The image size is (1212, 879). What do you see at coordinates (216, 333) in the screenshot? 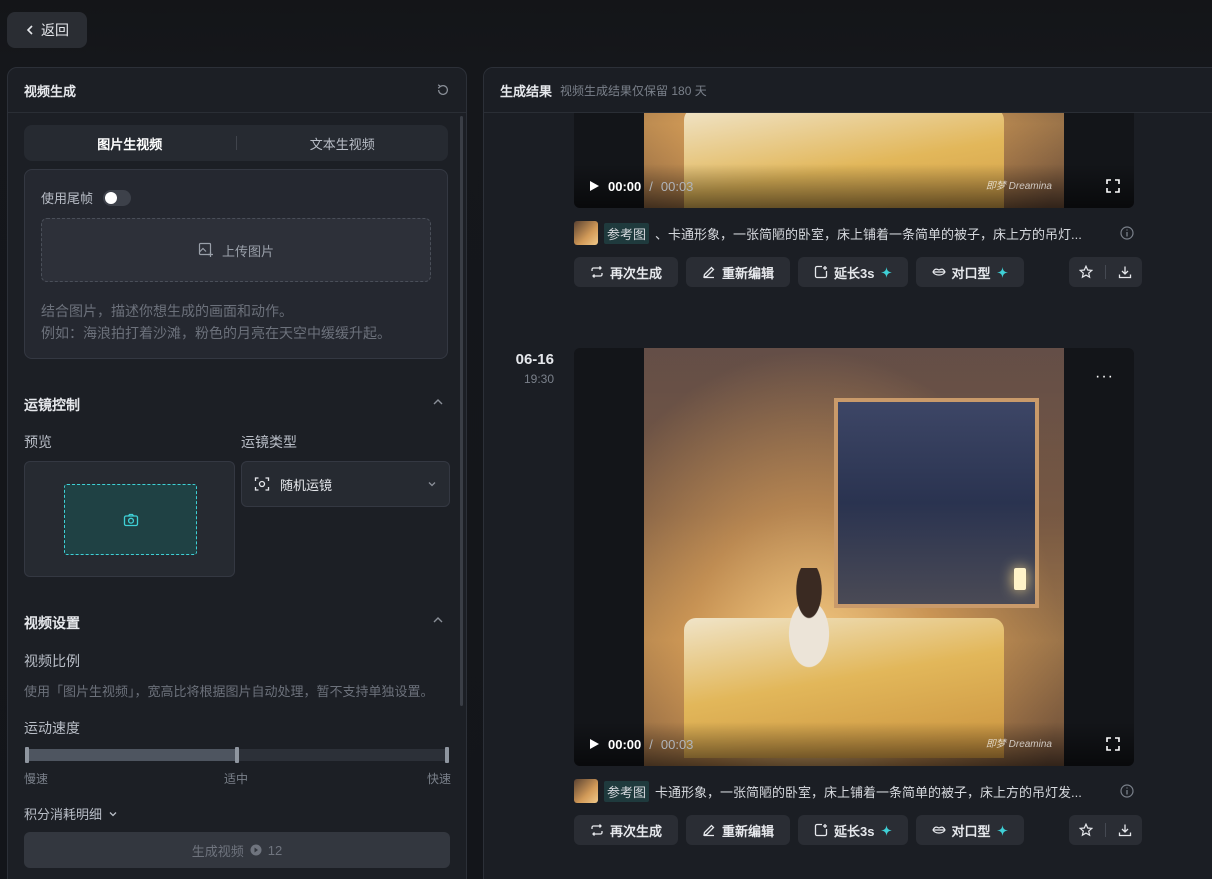
I see `hint-line: 例如：海浪拍打着沙滩，粉色的月亮在天空中缓缓升起。` at bounding box center [216, 333].